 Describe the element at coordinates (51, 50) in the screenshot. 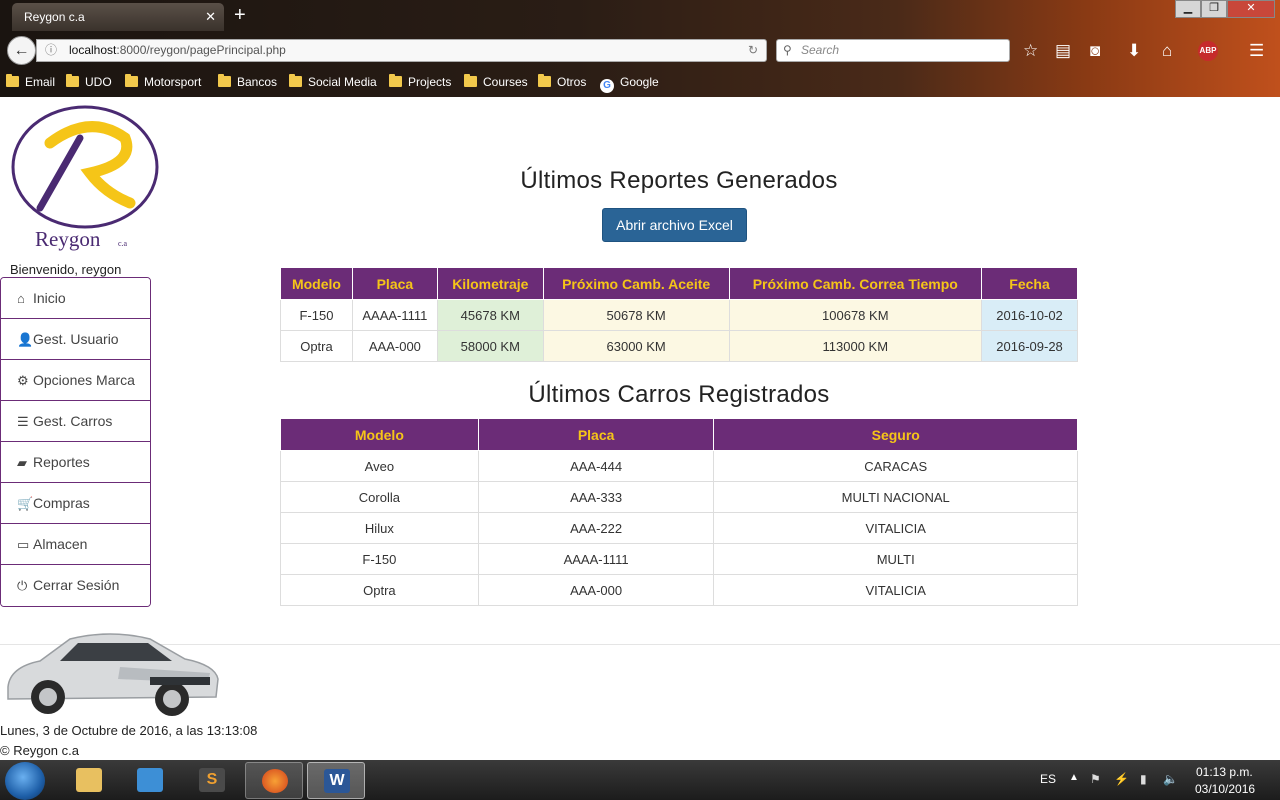

I see `info-icon: ⓘ` at that location.